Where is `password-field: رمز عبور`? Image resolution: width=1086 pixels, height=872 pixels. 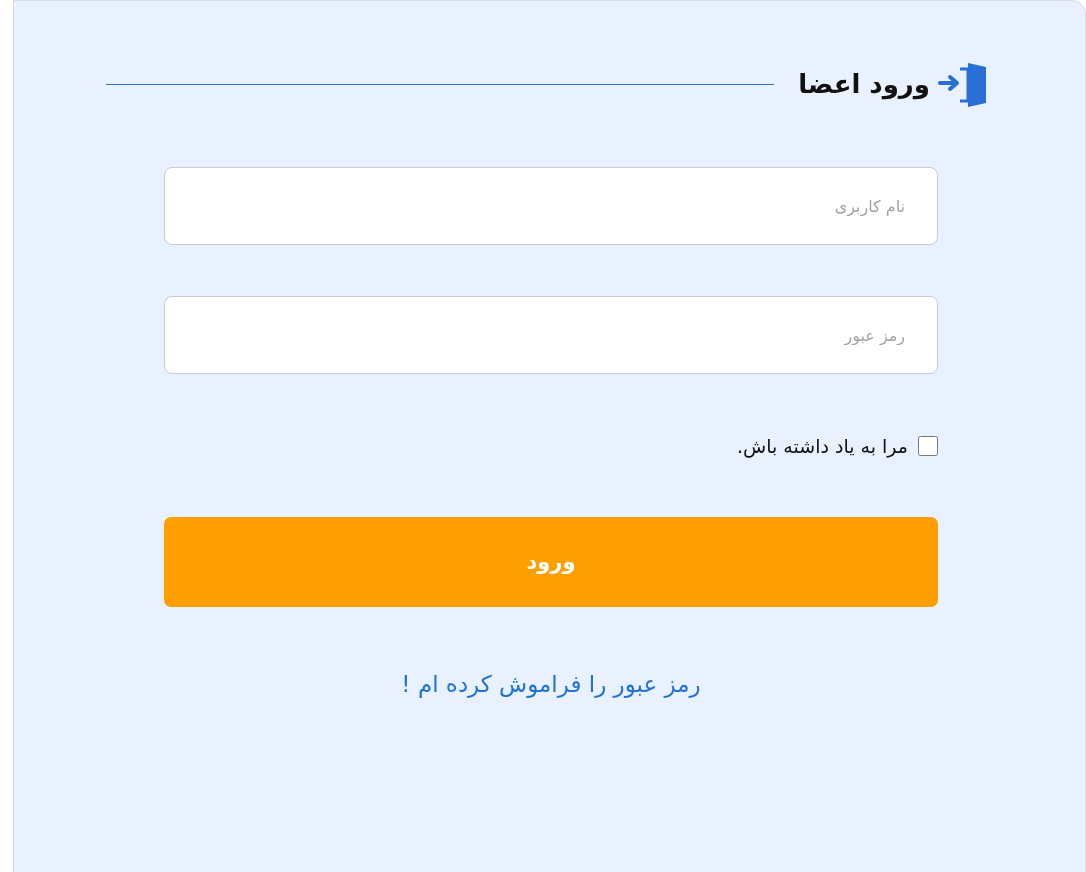 password-field: رمز عبور is located at coordinates (551, 335).